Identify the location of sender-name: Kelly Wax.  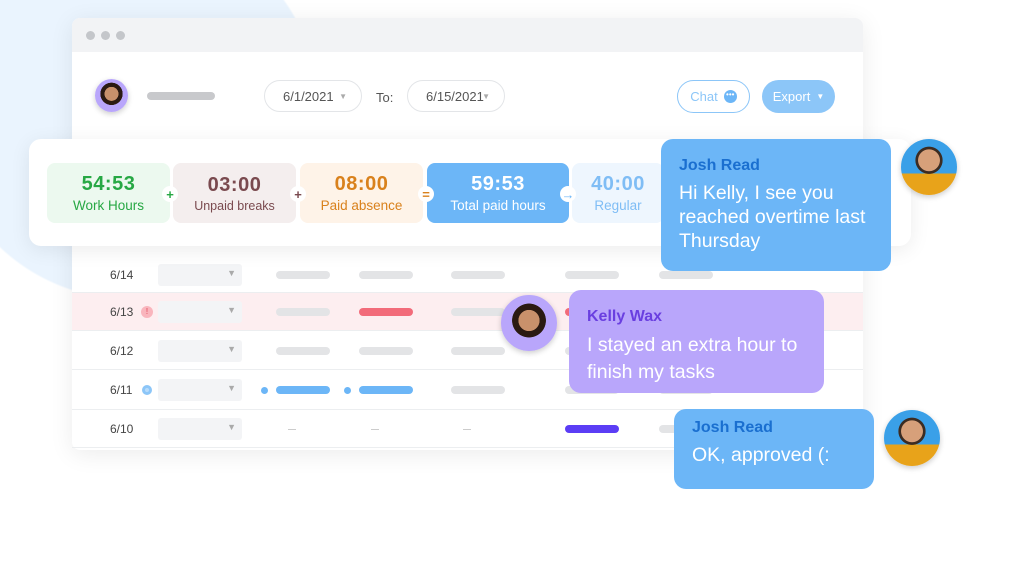
(624, 316).